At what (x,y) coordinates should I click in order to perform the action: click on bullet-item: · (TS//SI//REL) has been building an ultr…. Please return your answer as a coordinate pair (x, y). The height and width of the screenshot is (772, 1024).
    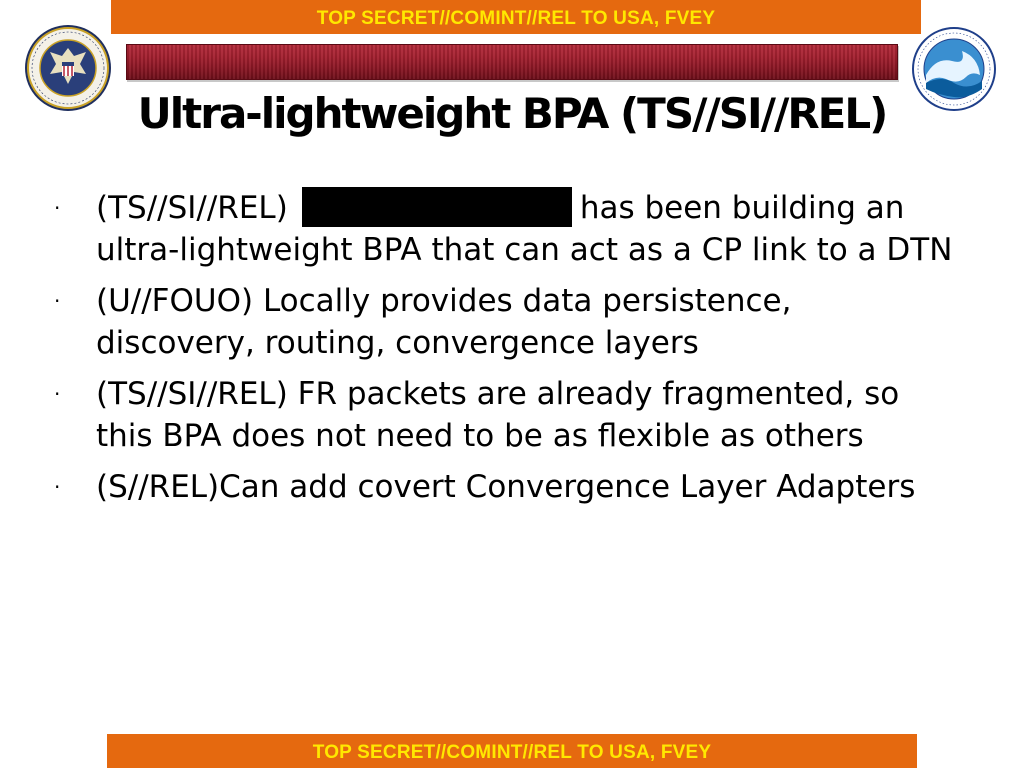
    Looking at the image, I should click on (504, 229).